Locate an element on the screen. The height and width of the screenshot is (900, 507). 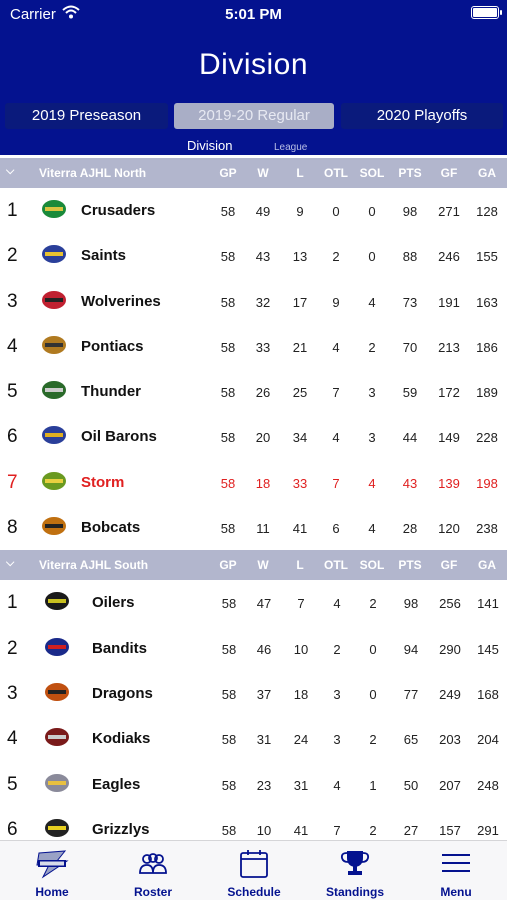
division-header: ⌵ Viterra AJHL South GP W L OTL SOL PTS GF GA is located at coordinates (253, 565).